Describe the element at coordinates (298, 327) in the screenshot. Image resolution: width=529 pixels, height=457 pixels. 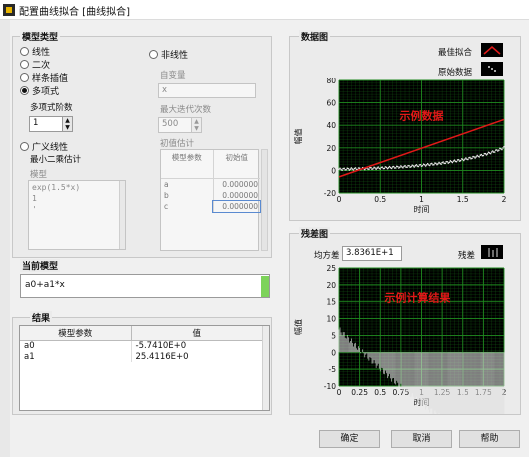
I see `y-axis-label: 幅值` at that location.